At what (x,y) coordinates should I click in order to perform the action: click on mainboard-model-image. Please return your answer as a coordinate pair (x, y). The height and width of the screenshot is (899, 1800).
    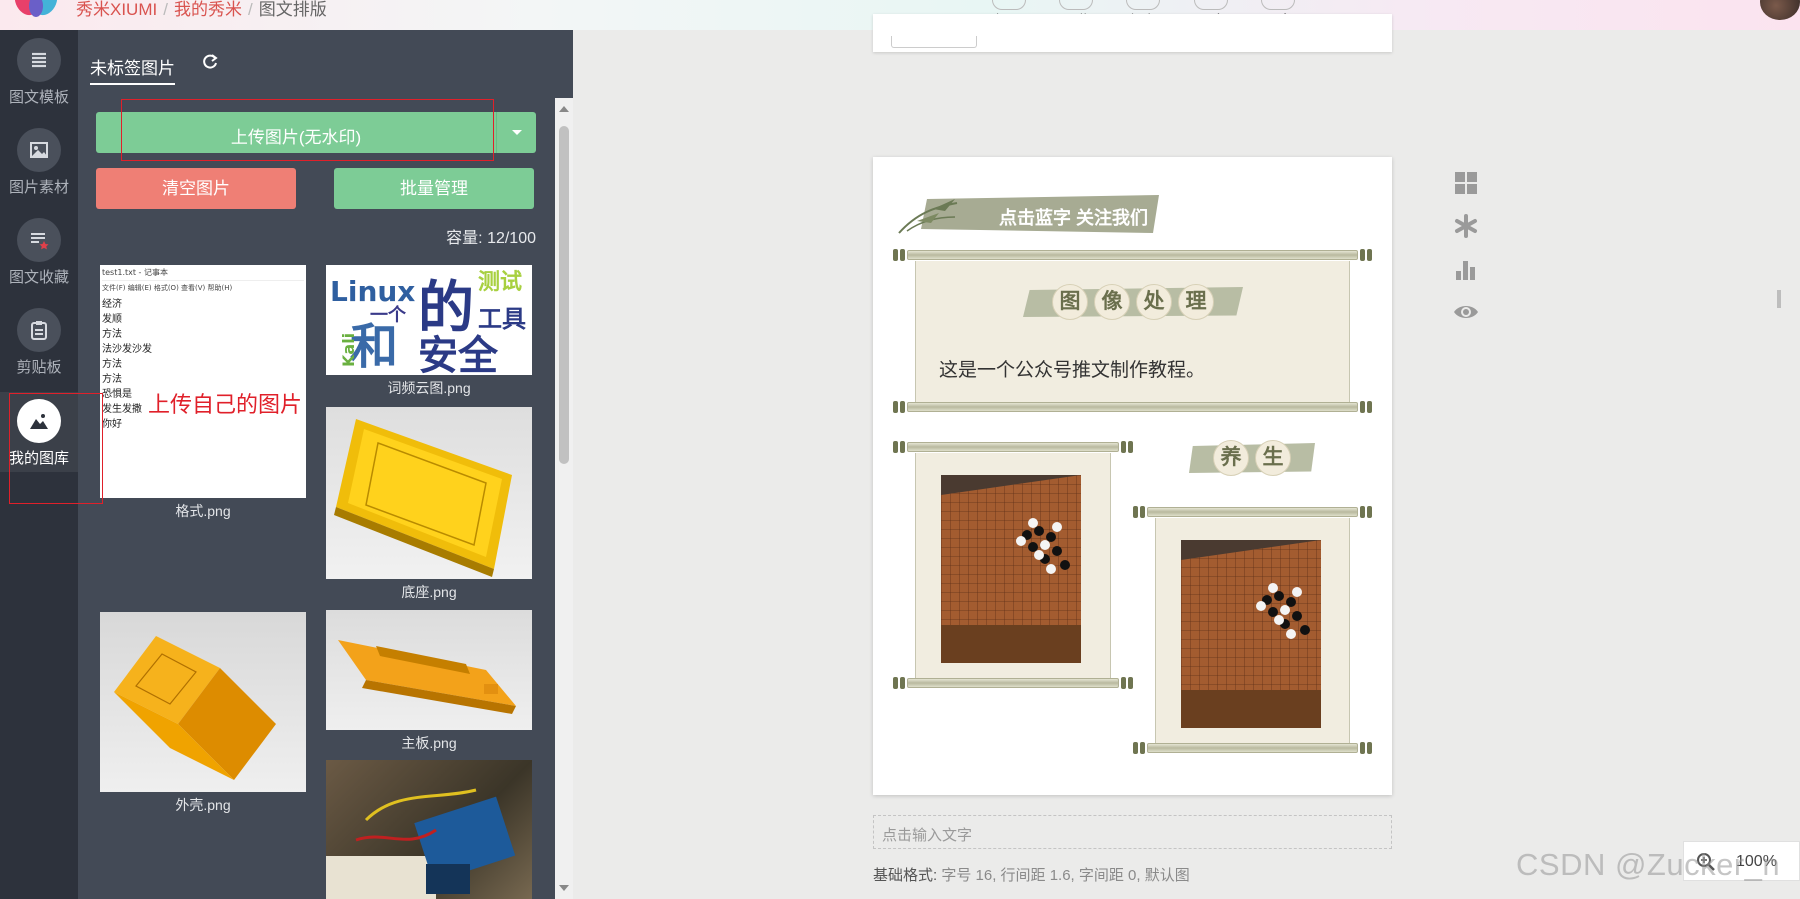
    Looking at the image, I should click on (429, 670).